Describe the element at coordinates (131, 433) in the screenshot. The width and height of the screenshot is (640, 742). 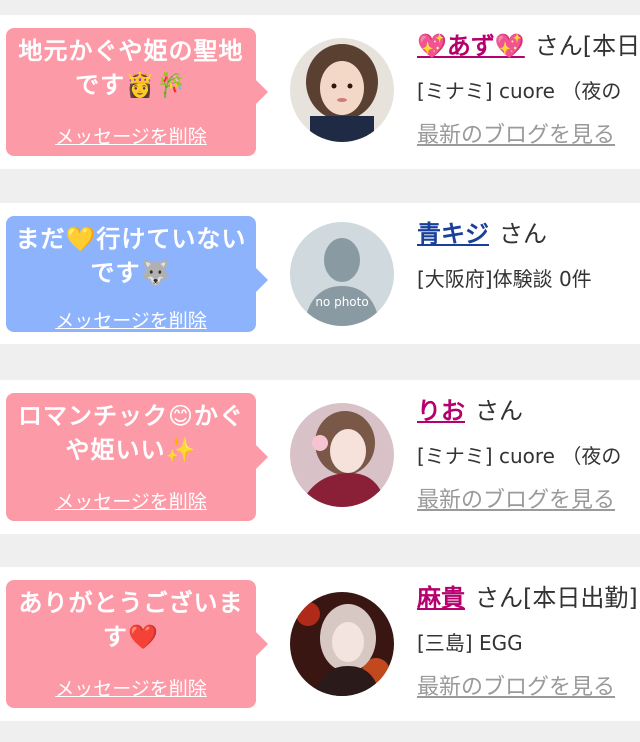
I see `message-text: ロマンチック😊かぐや姫いい✨` at that location.